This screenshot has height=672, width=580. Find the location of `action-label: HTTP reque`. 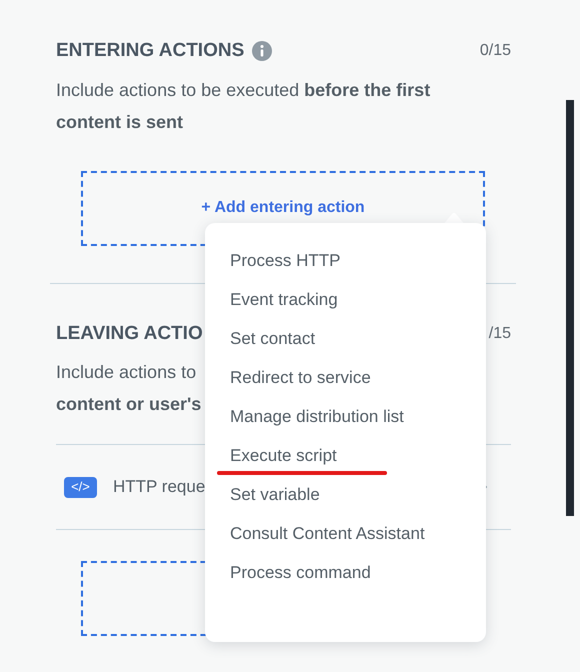

action-label: HTTP reque is located at coordinates (159, 487).